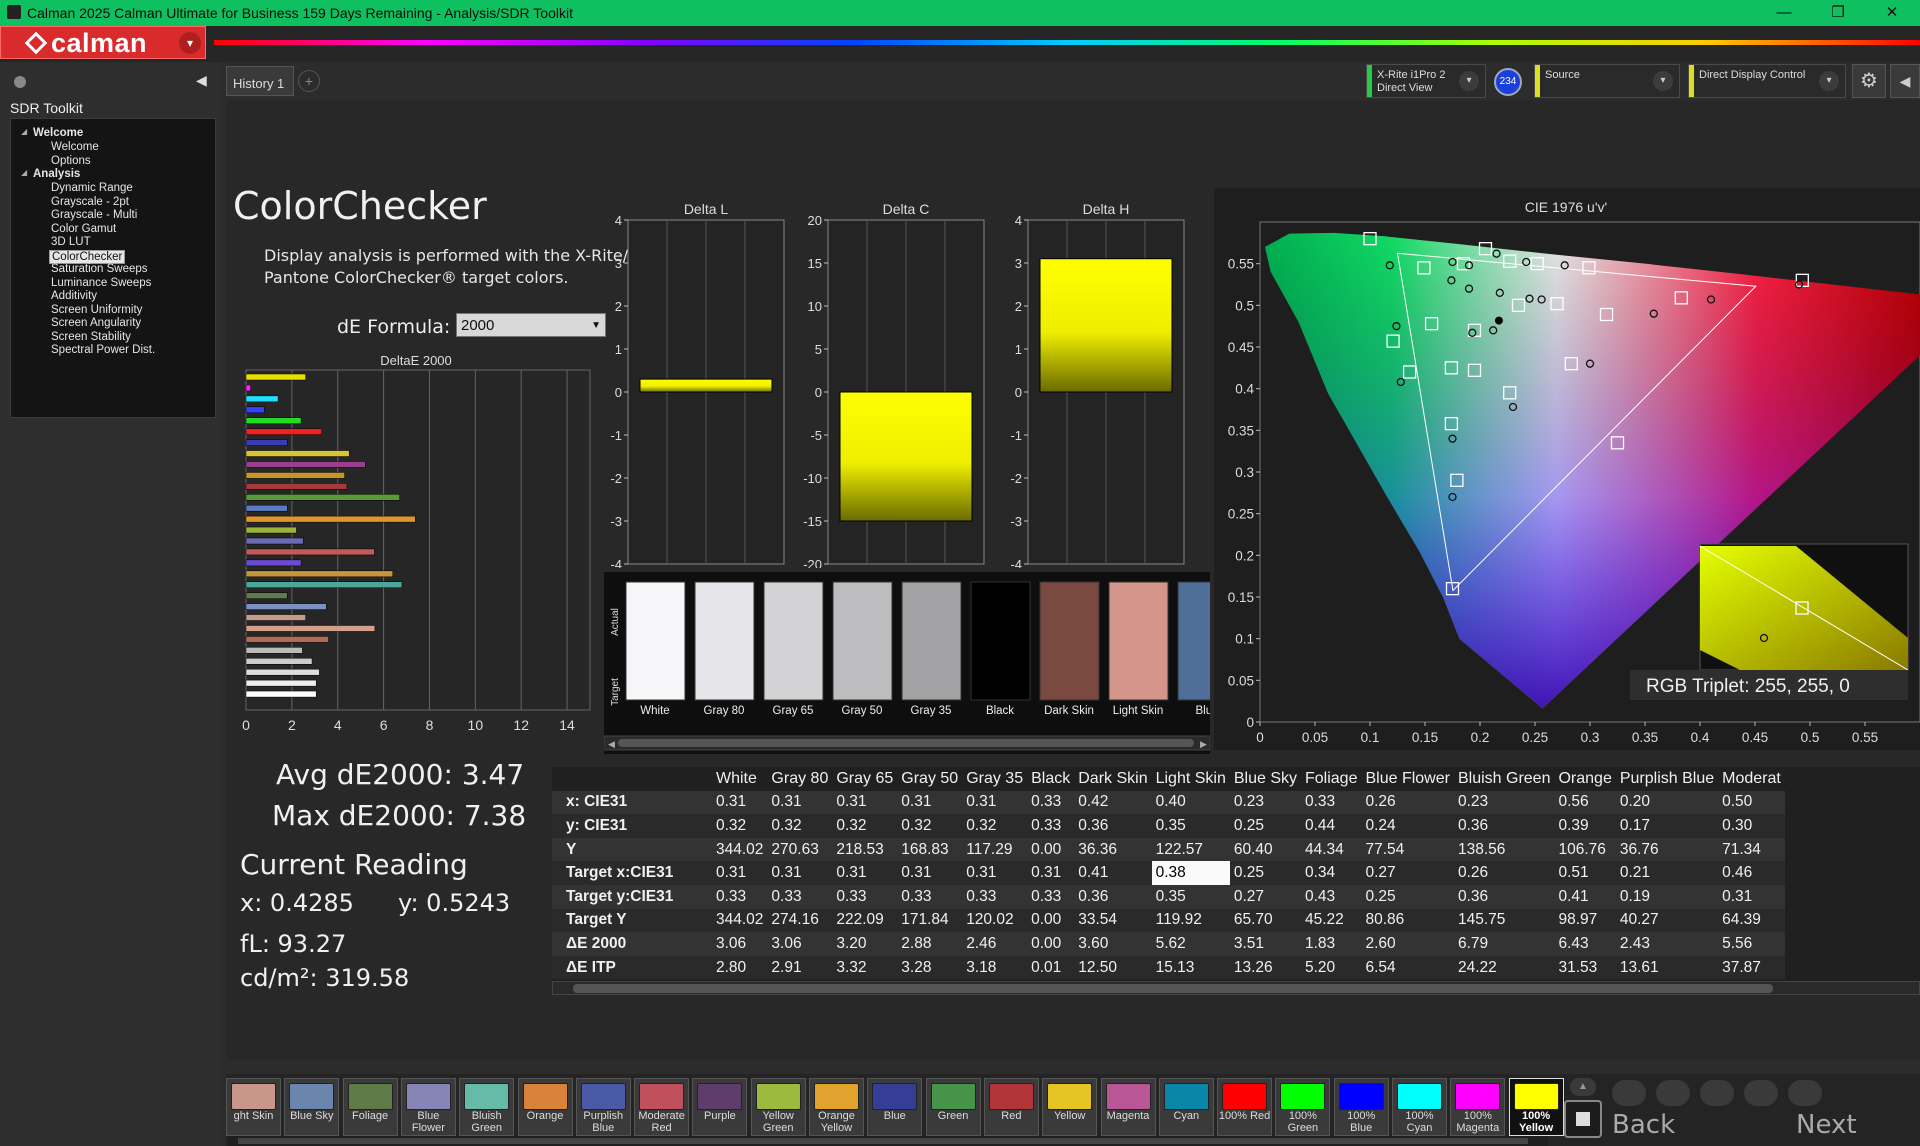  I want to click on table-cell: 3.60, so click(1113, 944).